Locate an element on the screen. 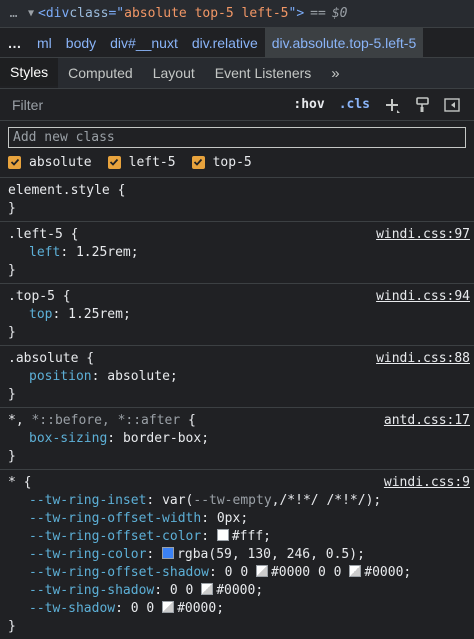 This screenshot has height=639, width=474. source-link: windi.css:97 is located at coordinates (423, 235).